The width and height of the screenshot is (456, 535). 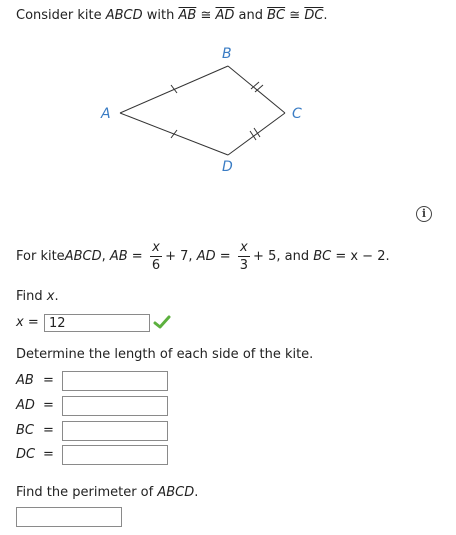 I want to click on x-answer-field, so click(x=97, y=323).